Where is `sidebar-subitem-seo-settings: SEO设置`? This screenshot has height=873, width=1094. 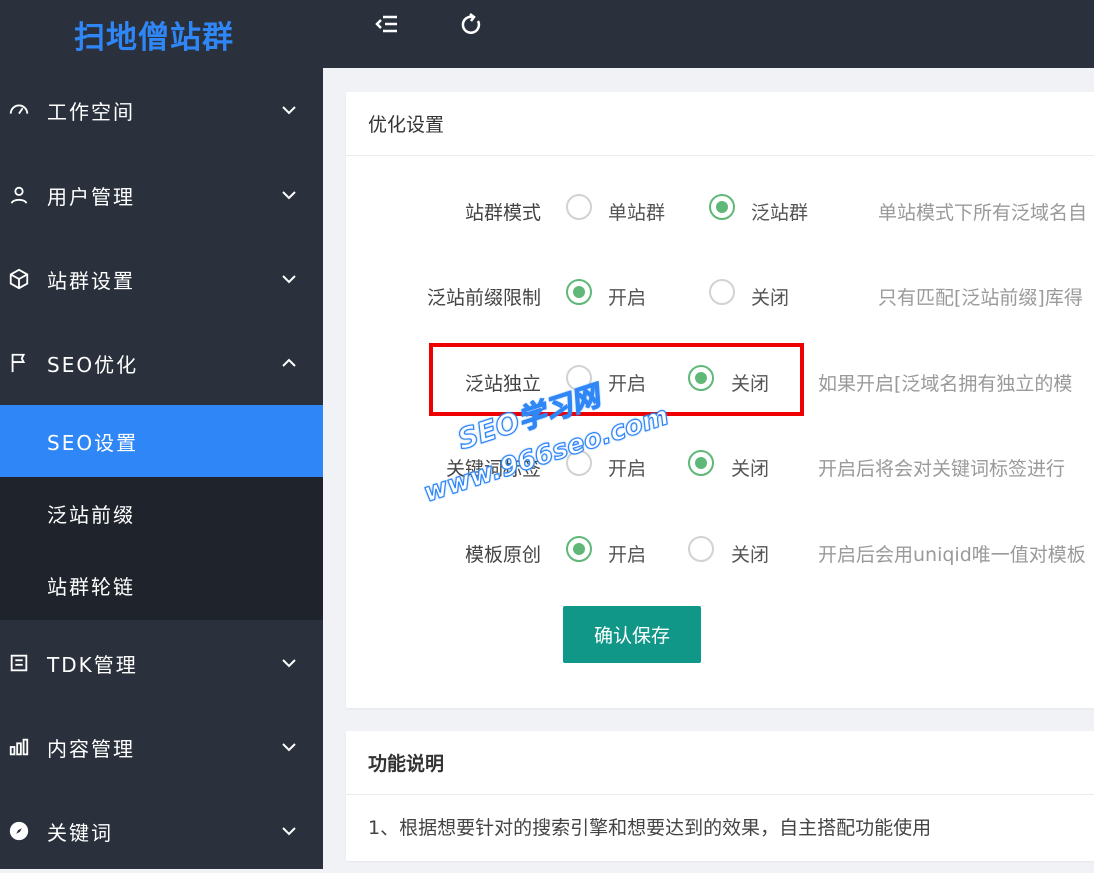
sidebar-subitem-seo-settings: SEO设置 is located at coordinates (161, 441).